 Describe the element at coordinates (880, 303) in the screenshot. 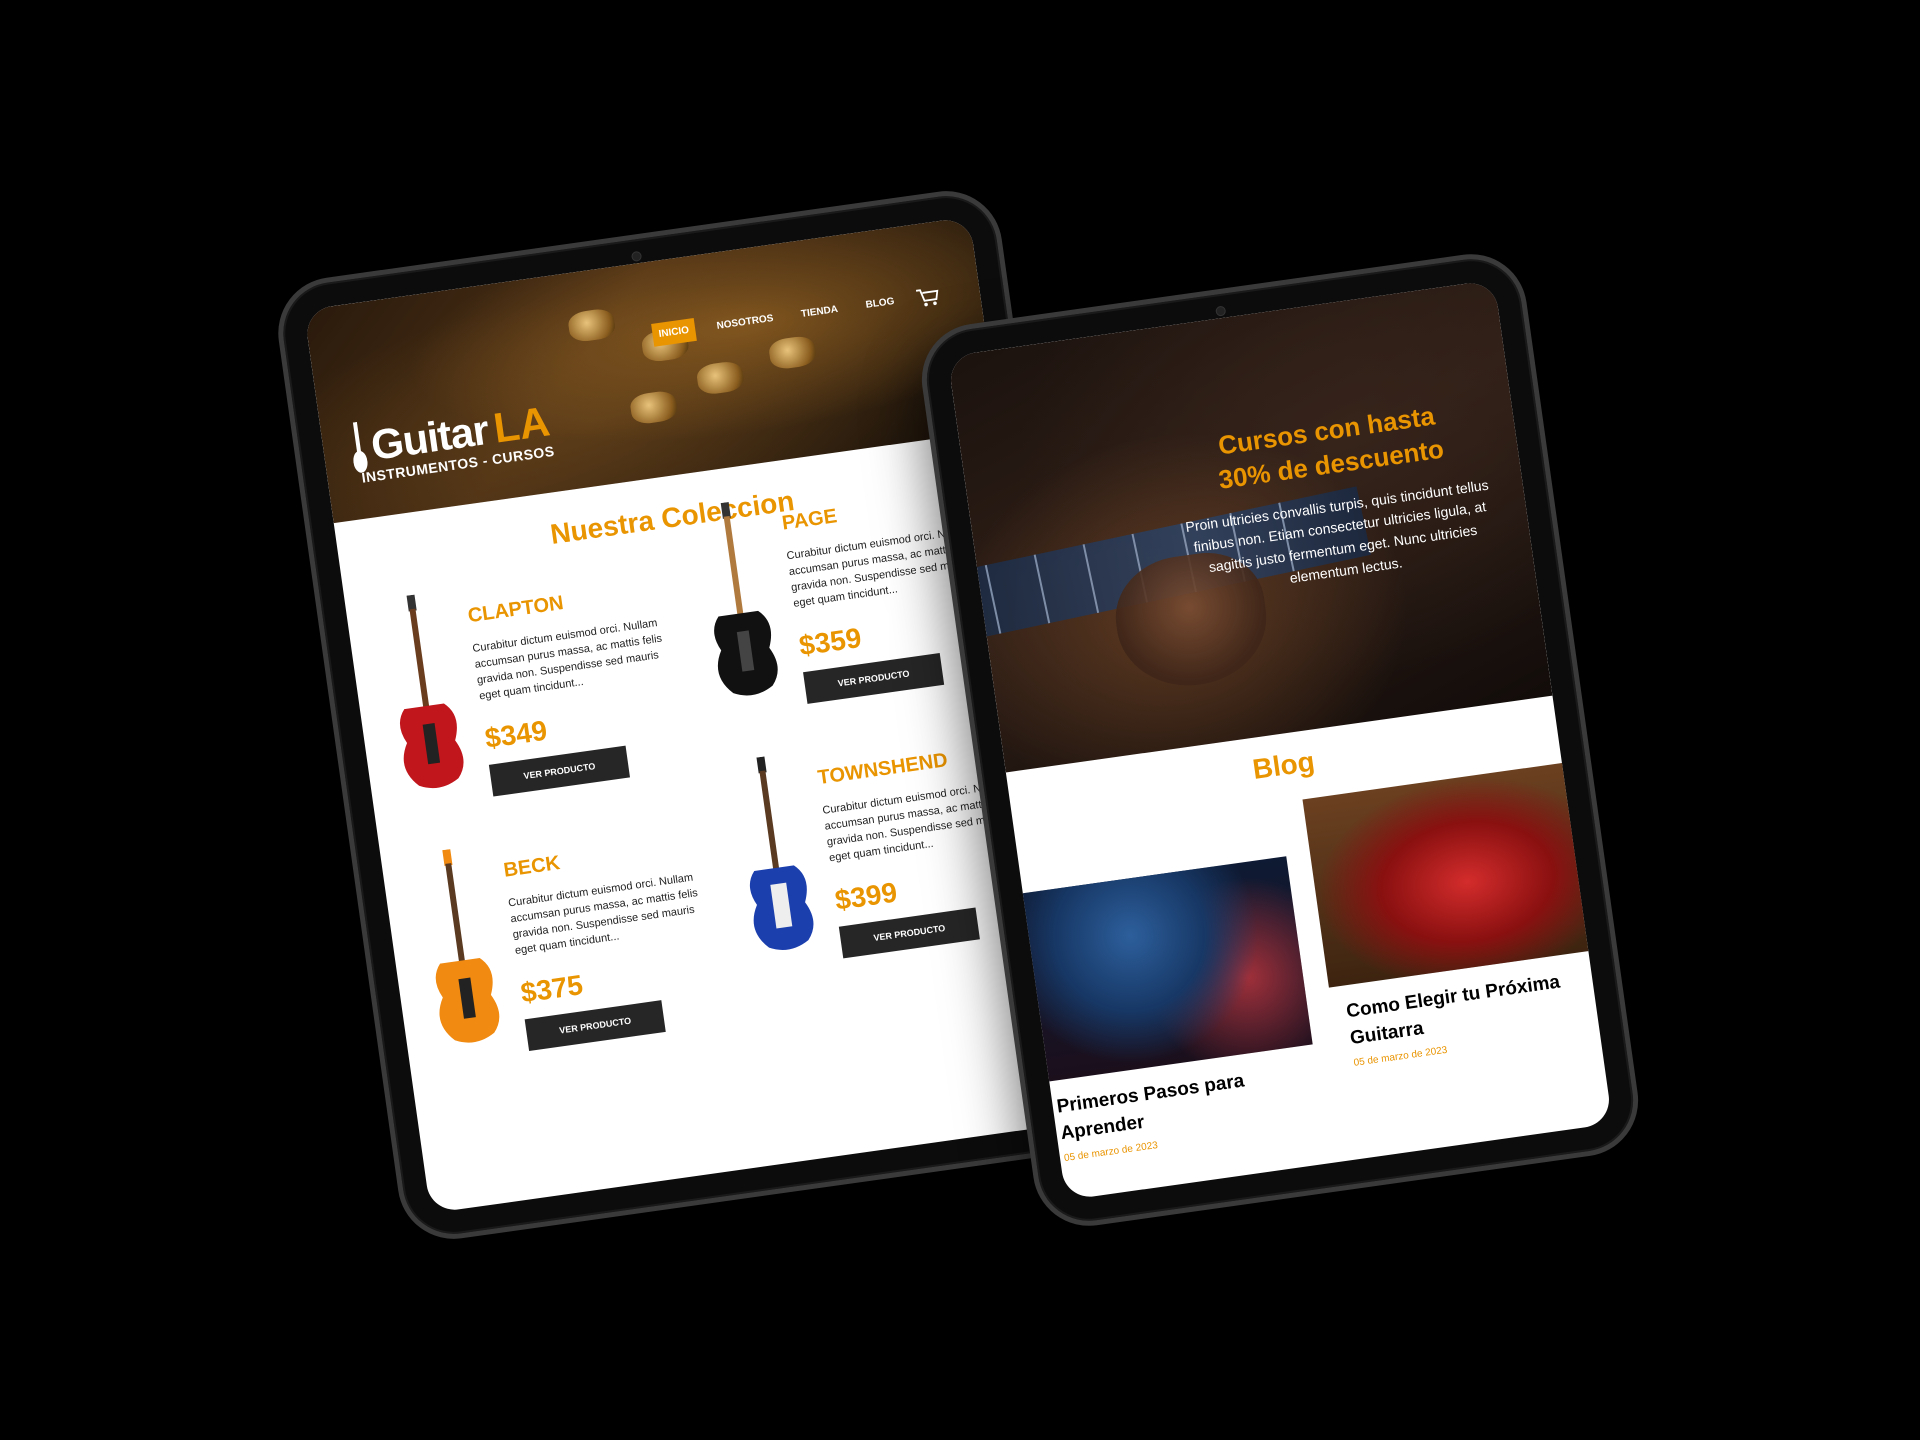

I see `nav-blog: BLOG` at that location.